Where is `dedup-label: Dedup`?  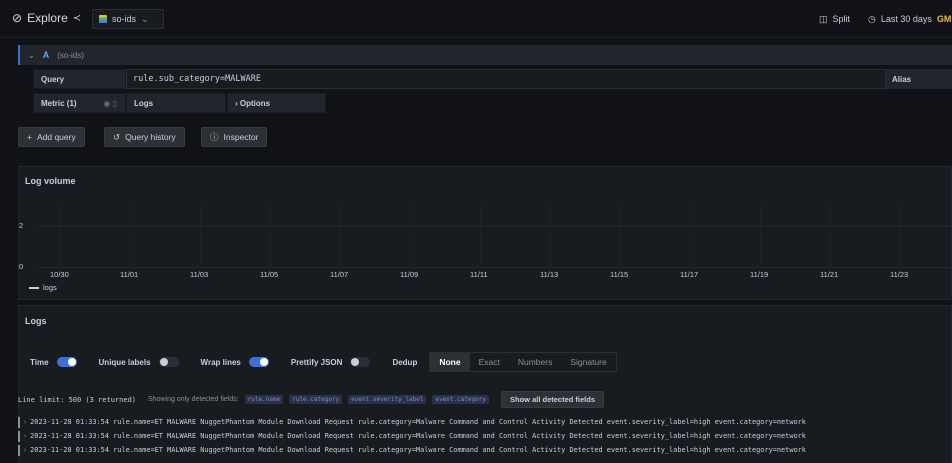 dedup-label: Dedup is located at coordinates (405, 362).